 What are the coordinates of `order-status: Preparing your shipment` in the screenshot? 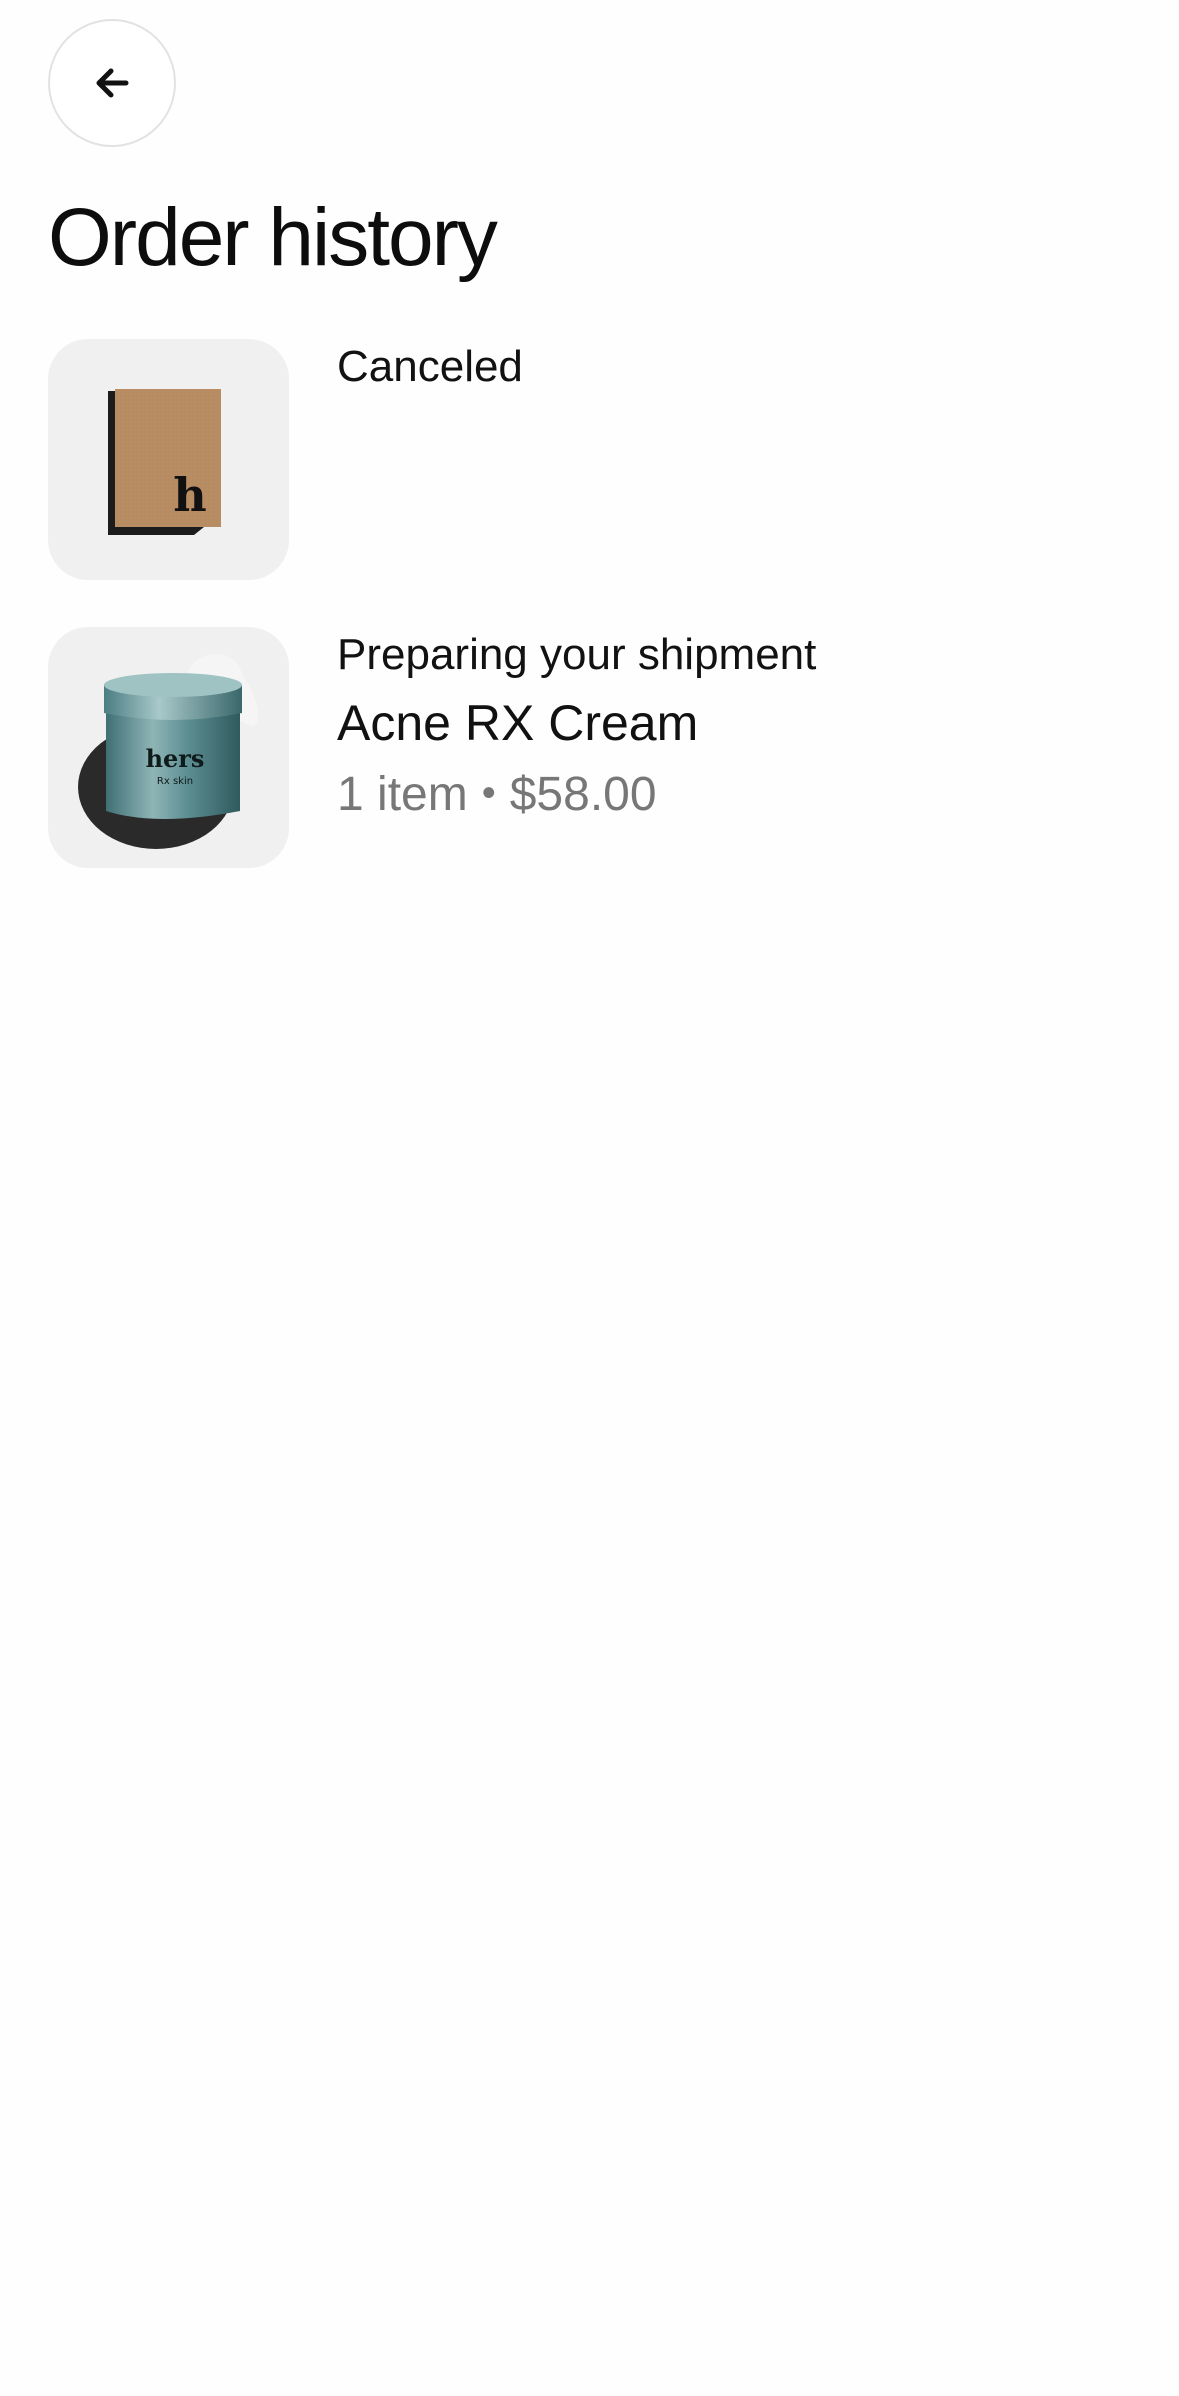 It's located at (577, 654).